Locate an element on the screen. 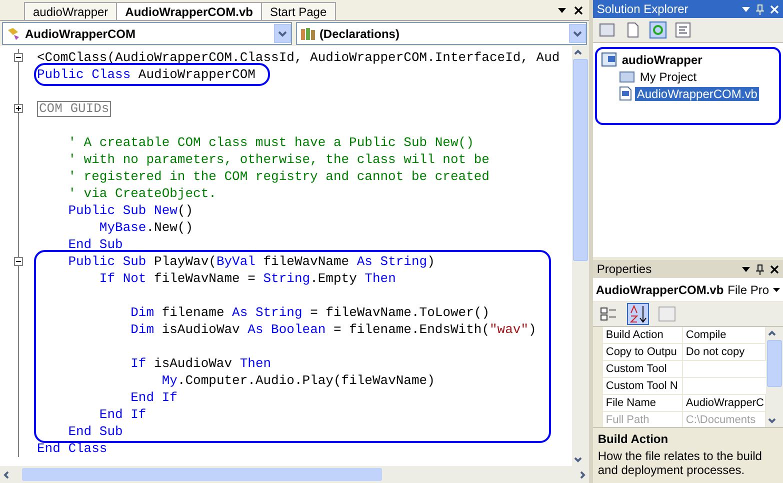 The width and height of the screenshot is (783, 483). code-line: ' A creatable COM class must have a Public Sub New() is located at coordinates (271, 142).